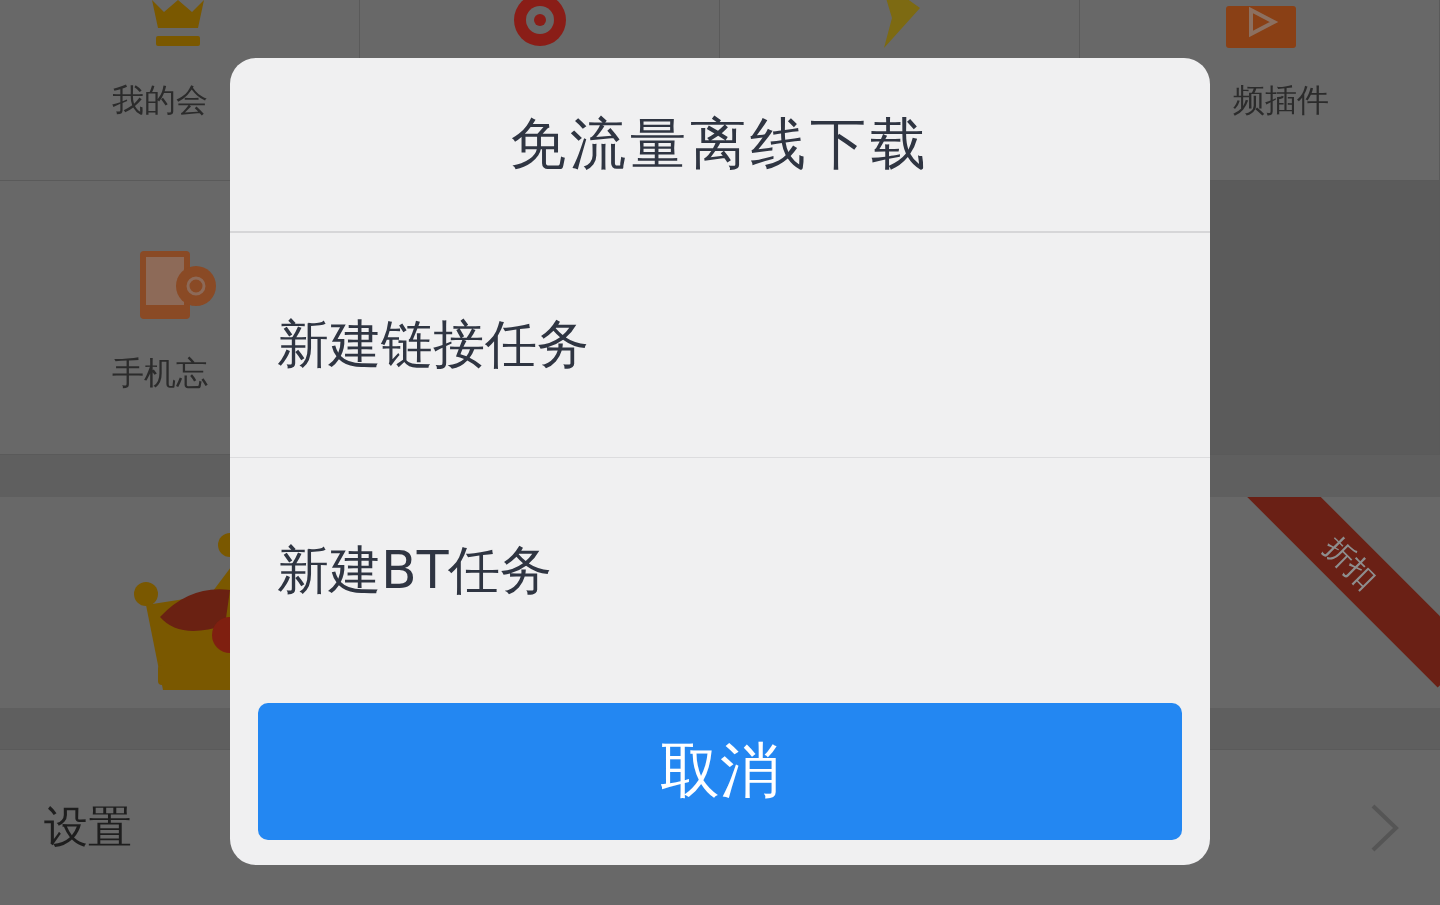 The width and height of the screenshot is (1440, 905). Describe the element at coordinates (1281, 100) in the screenshot. I see `grid-item-label: 频插件` at that location.